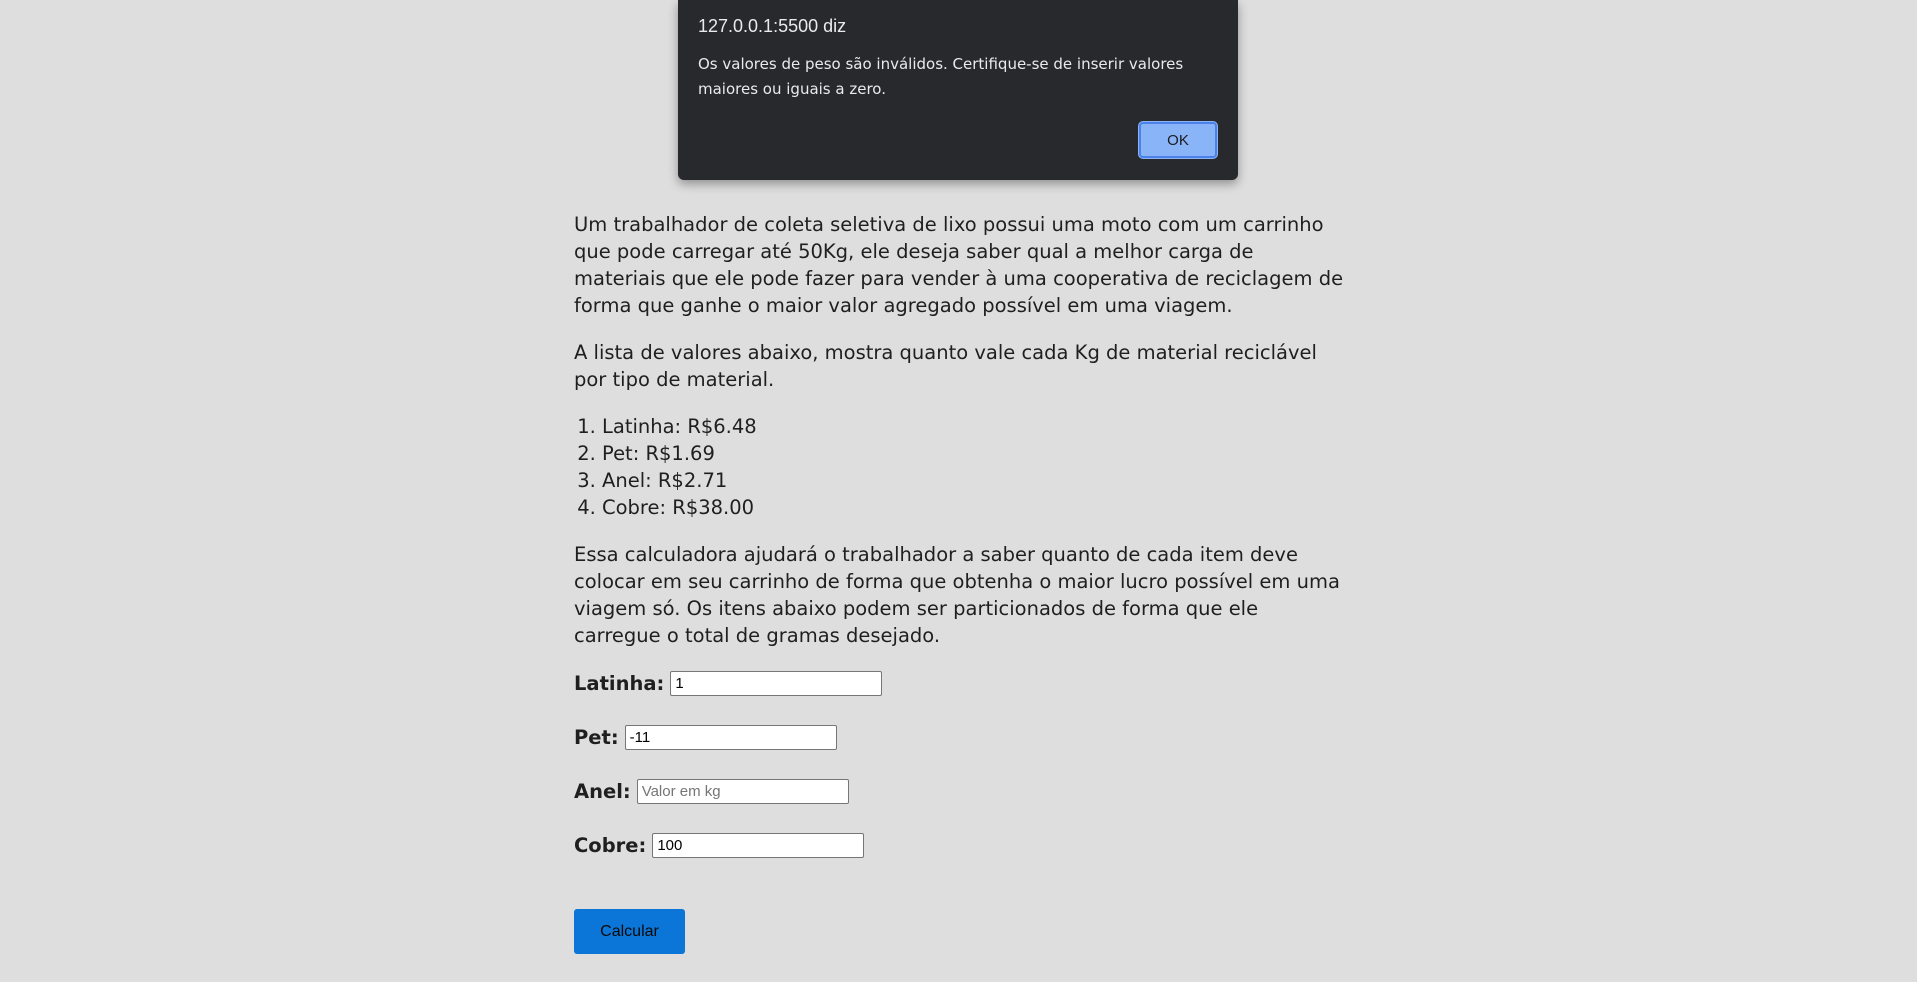 Image resolution: width=1917 pixels, height=982 pixels. What do you see at coordinates (973, 453) in the screenshot?
I see `list-item: Pet: R$1.69` at bounding box center [973, 453].